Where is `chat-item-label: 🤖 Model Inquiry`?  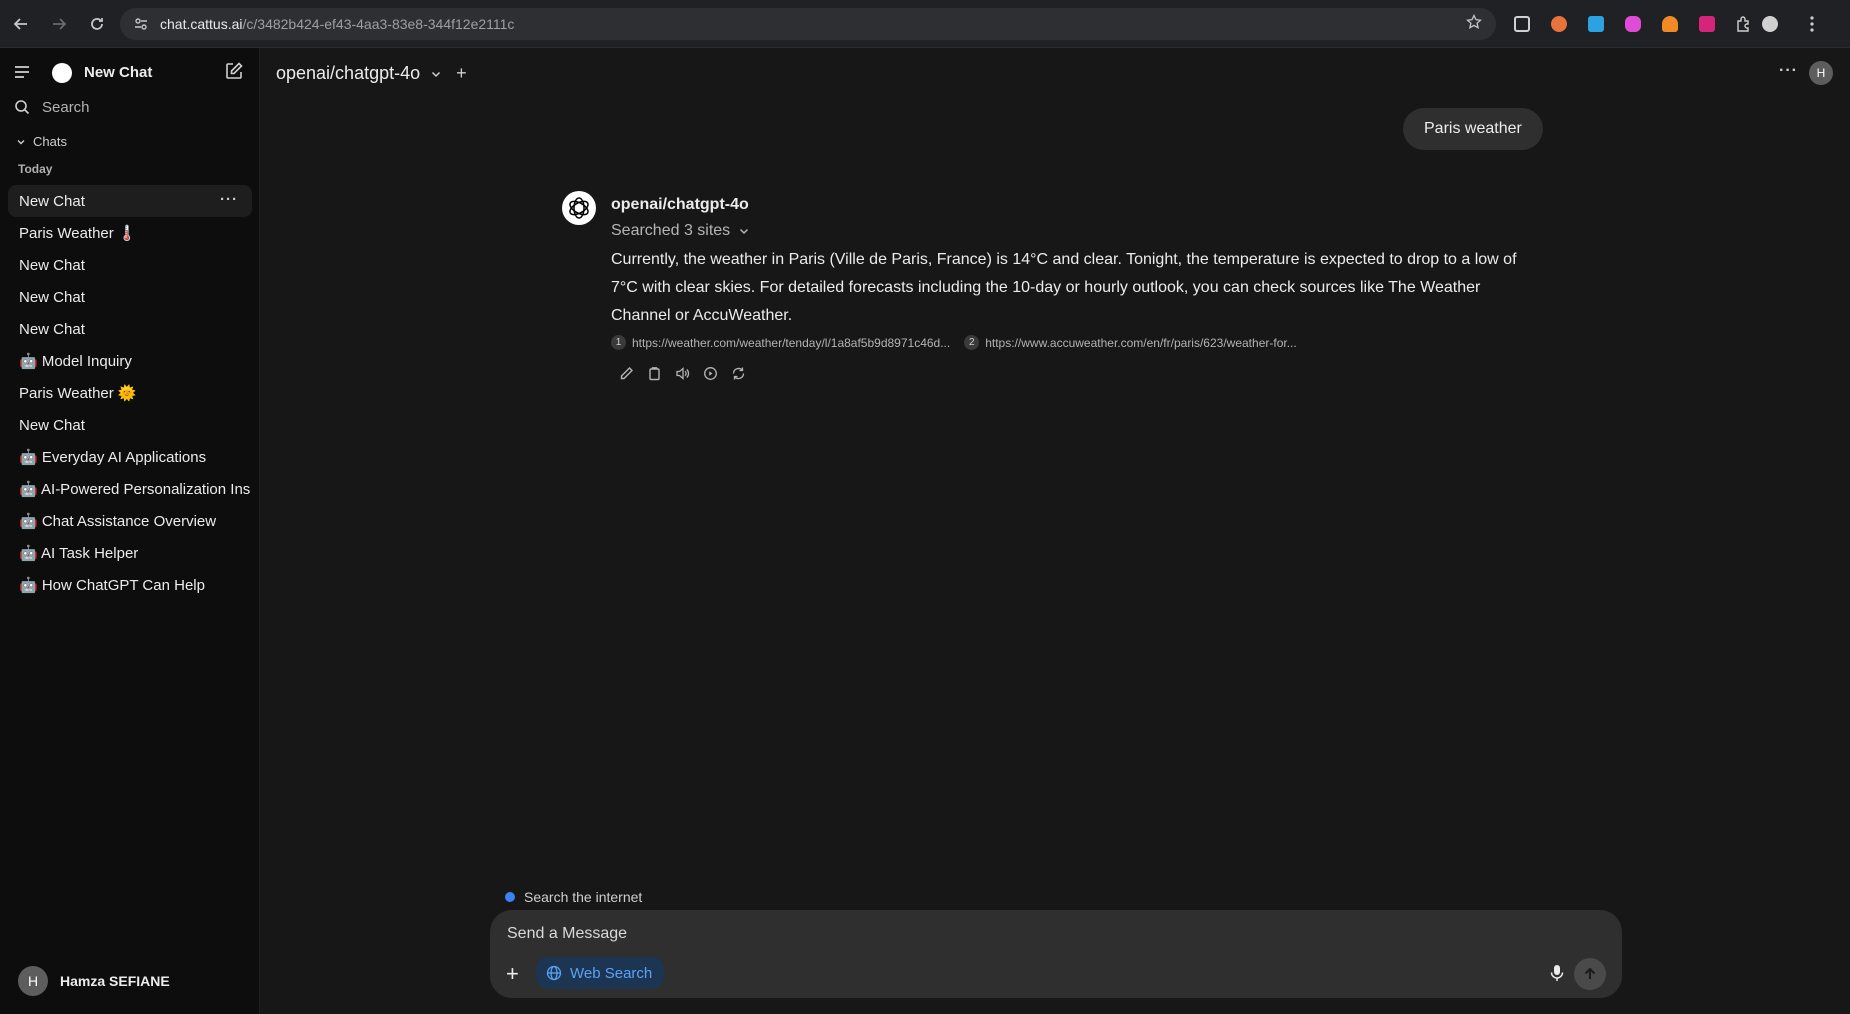 chat-item-label: 🤖 Model Inquiry is located at coordinates (75, 361).